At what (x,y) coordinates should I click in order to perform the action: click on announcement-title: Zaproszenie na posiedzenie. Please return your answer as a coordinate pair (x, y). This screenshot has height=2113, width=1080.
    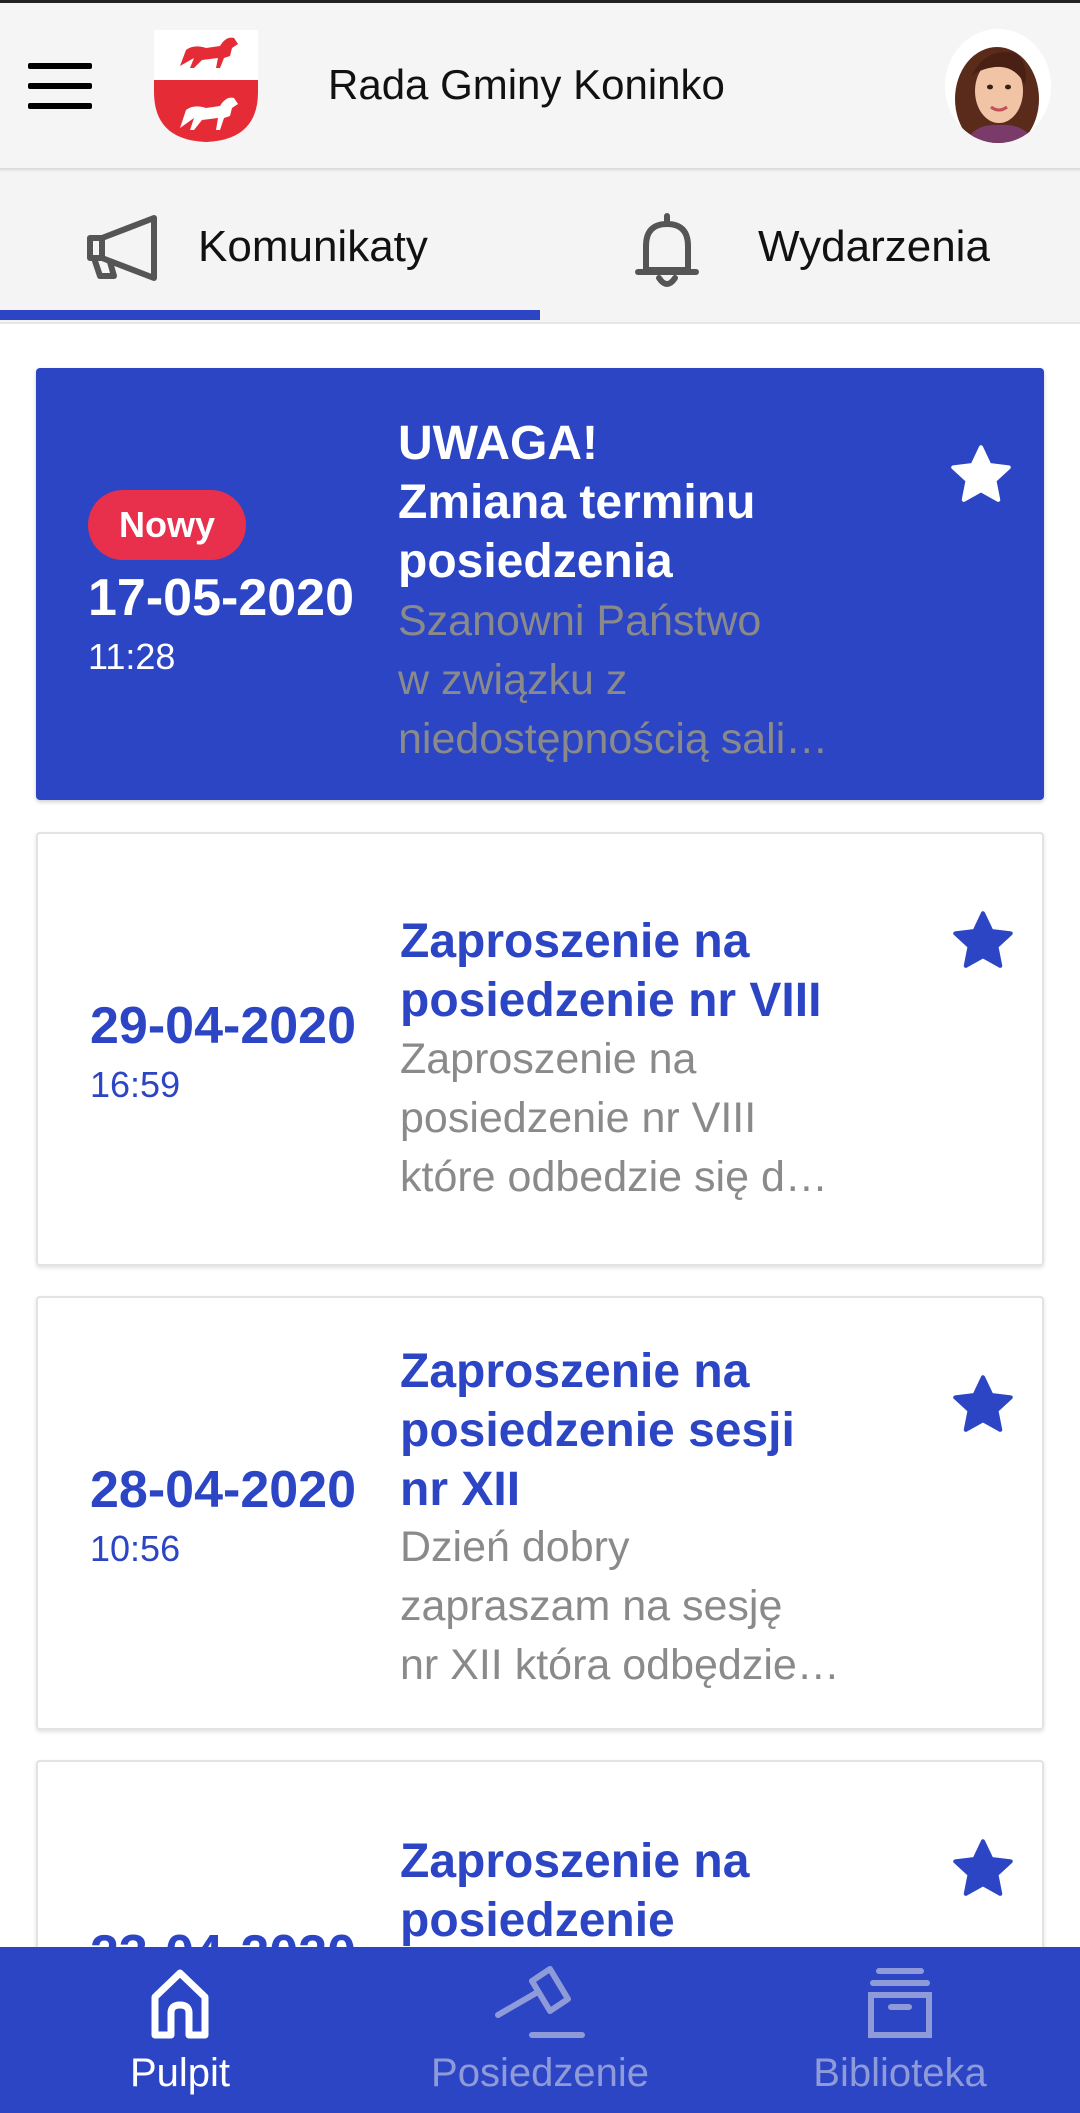
    Looking at the image, I should click on (575, 1891).